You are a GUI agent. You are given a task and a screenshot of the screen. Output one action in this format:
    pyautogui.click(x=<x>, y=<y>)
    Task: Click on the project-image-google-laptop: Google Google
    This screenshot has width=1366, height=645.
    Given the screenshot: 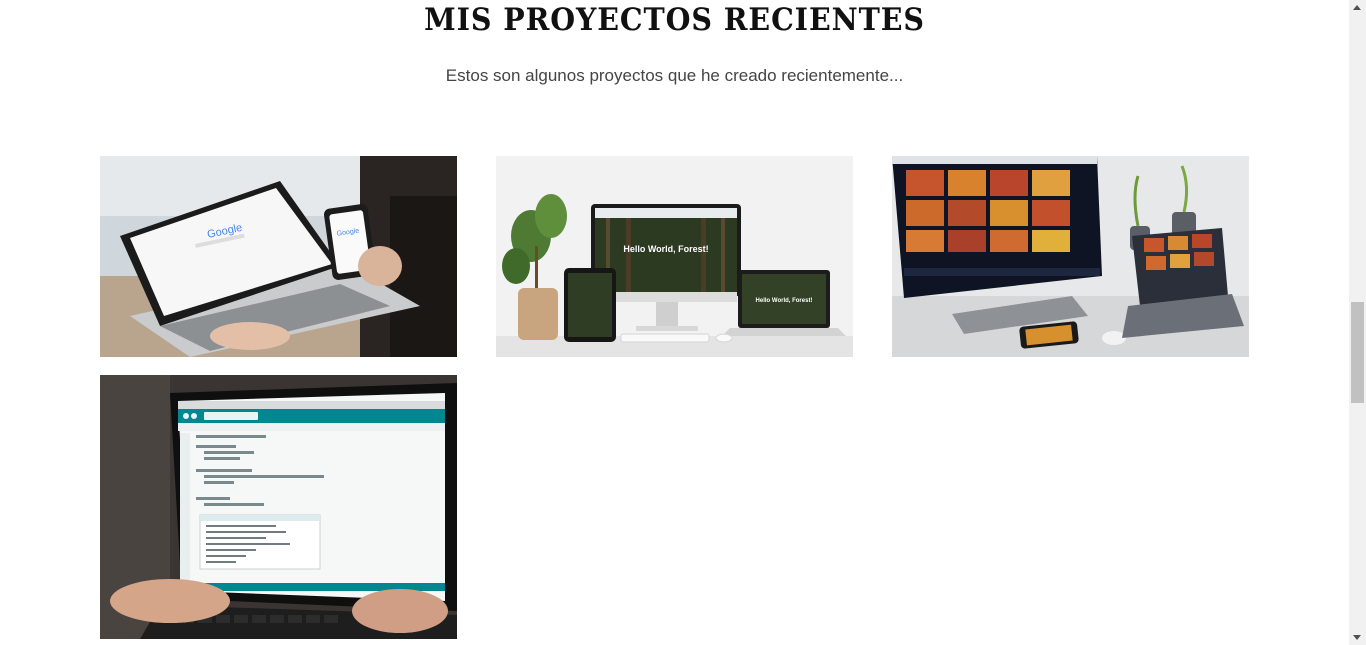 What is the action you would take?
    pyautogui.click(x=278, y=256)
    